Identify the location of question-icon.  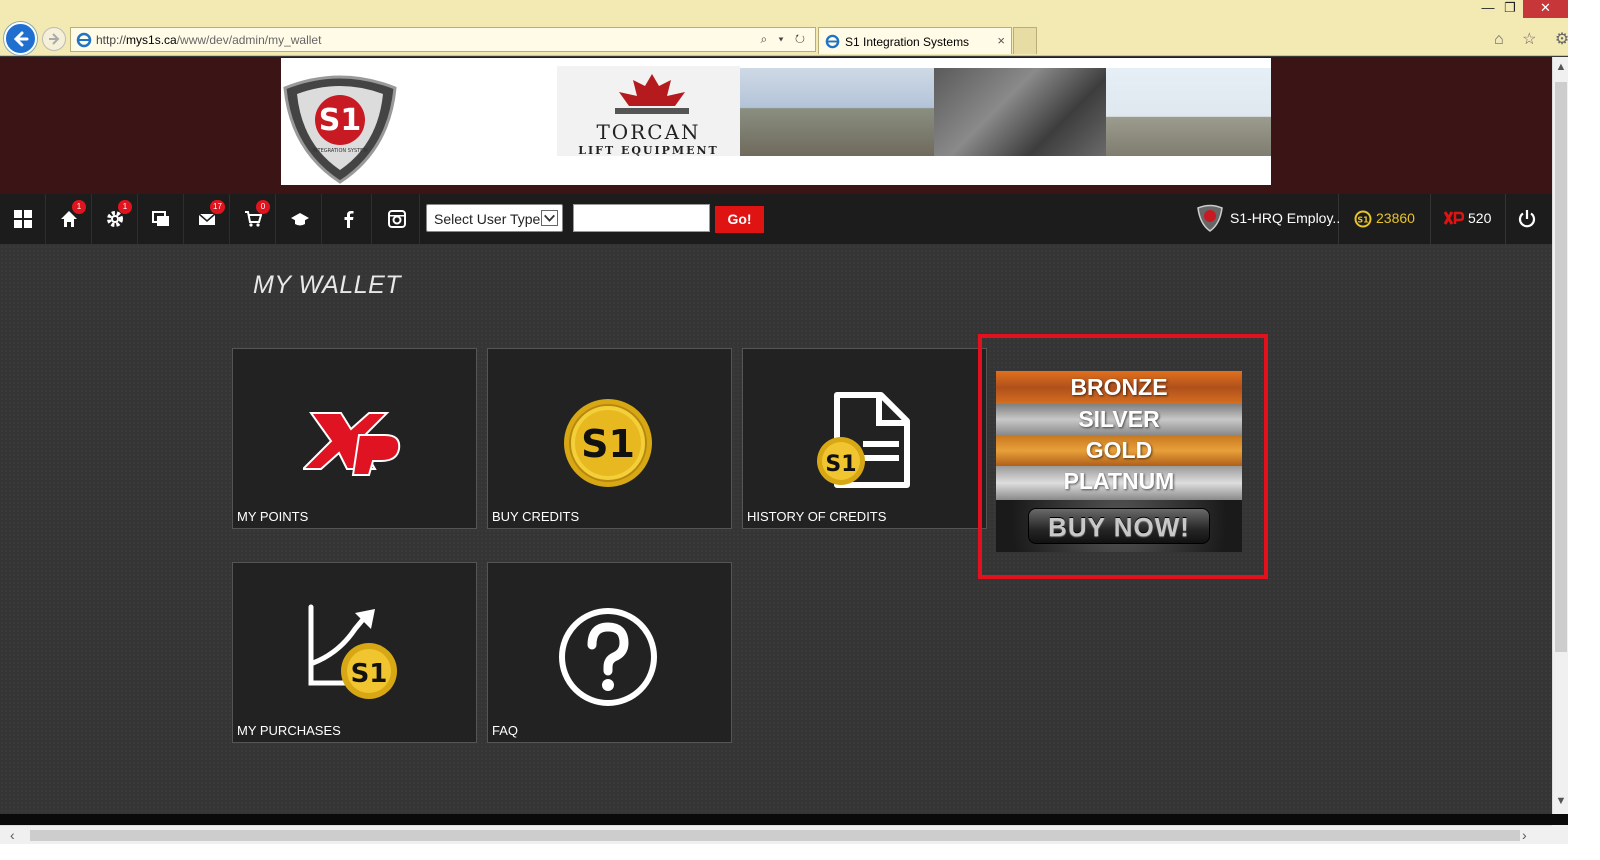
(608, 657).